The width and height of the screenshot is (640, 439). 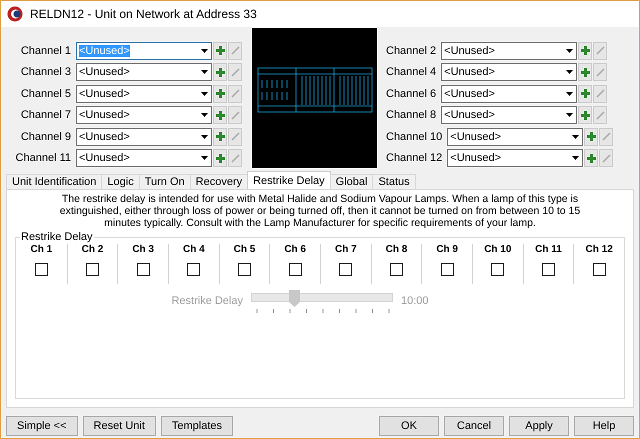 I want to click on channel-heading: Ch 2, so click(x=93, y=249).